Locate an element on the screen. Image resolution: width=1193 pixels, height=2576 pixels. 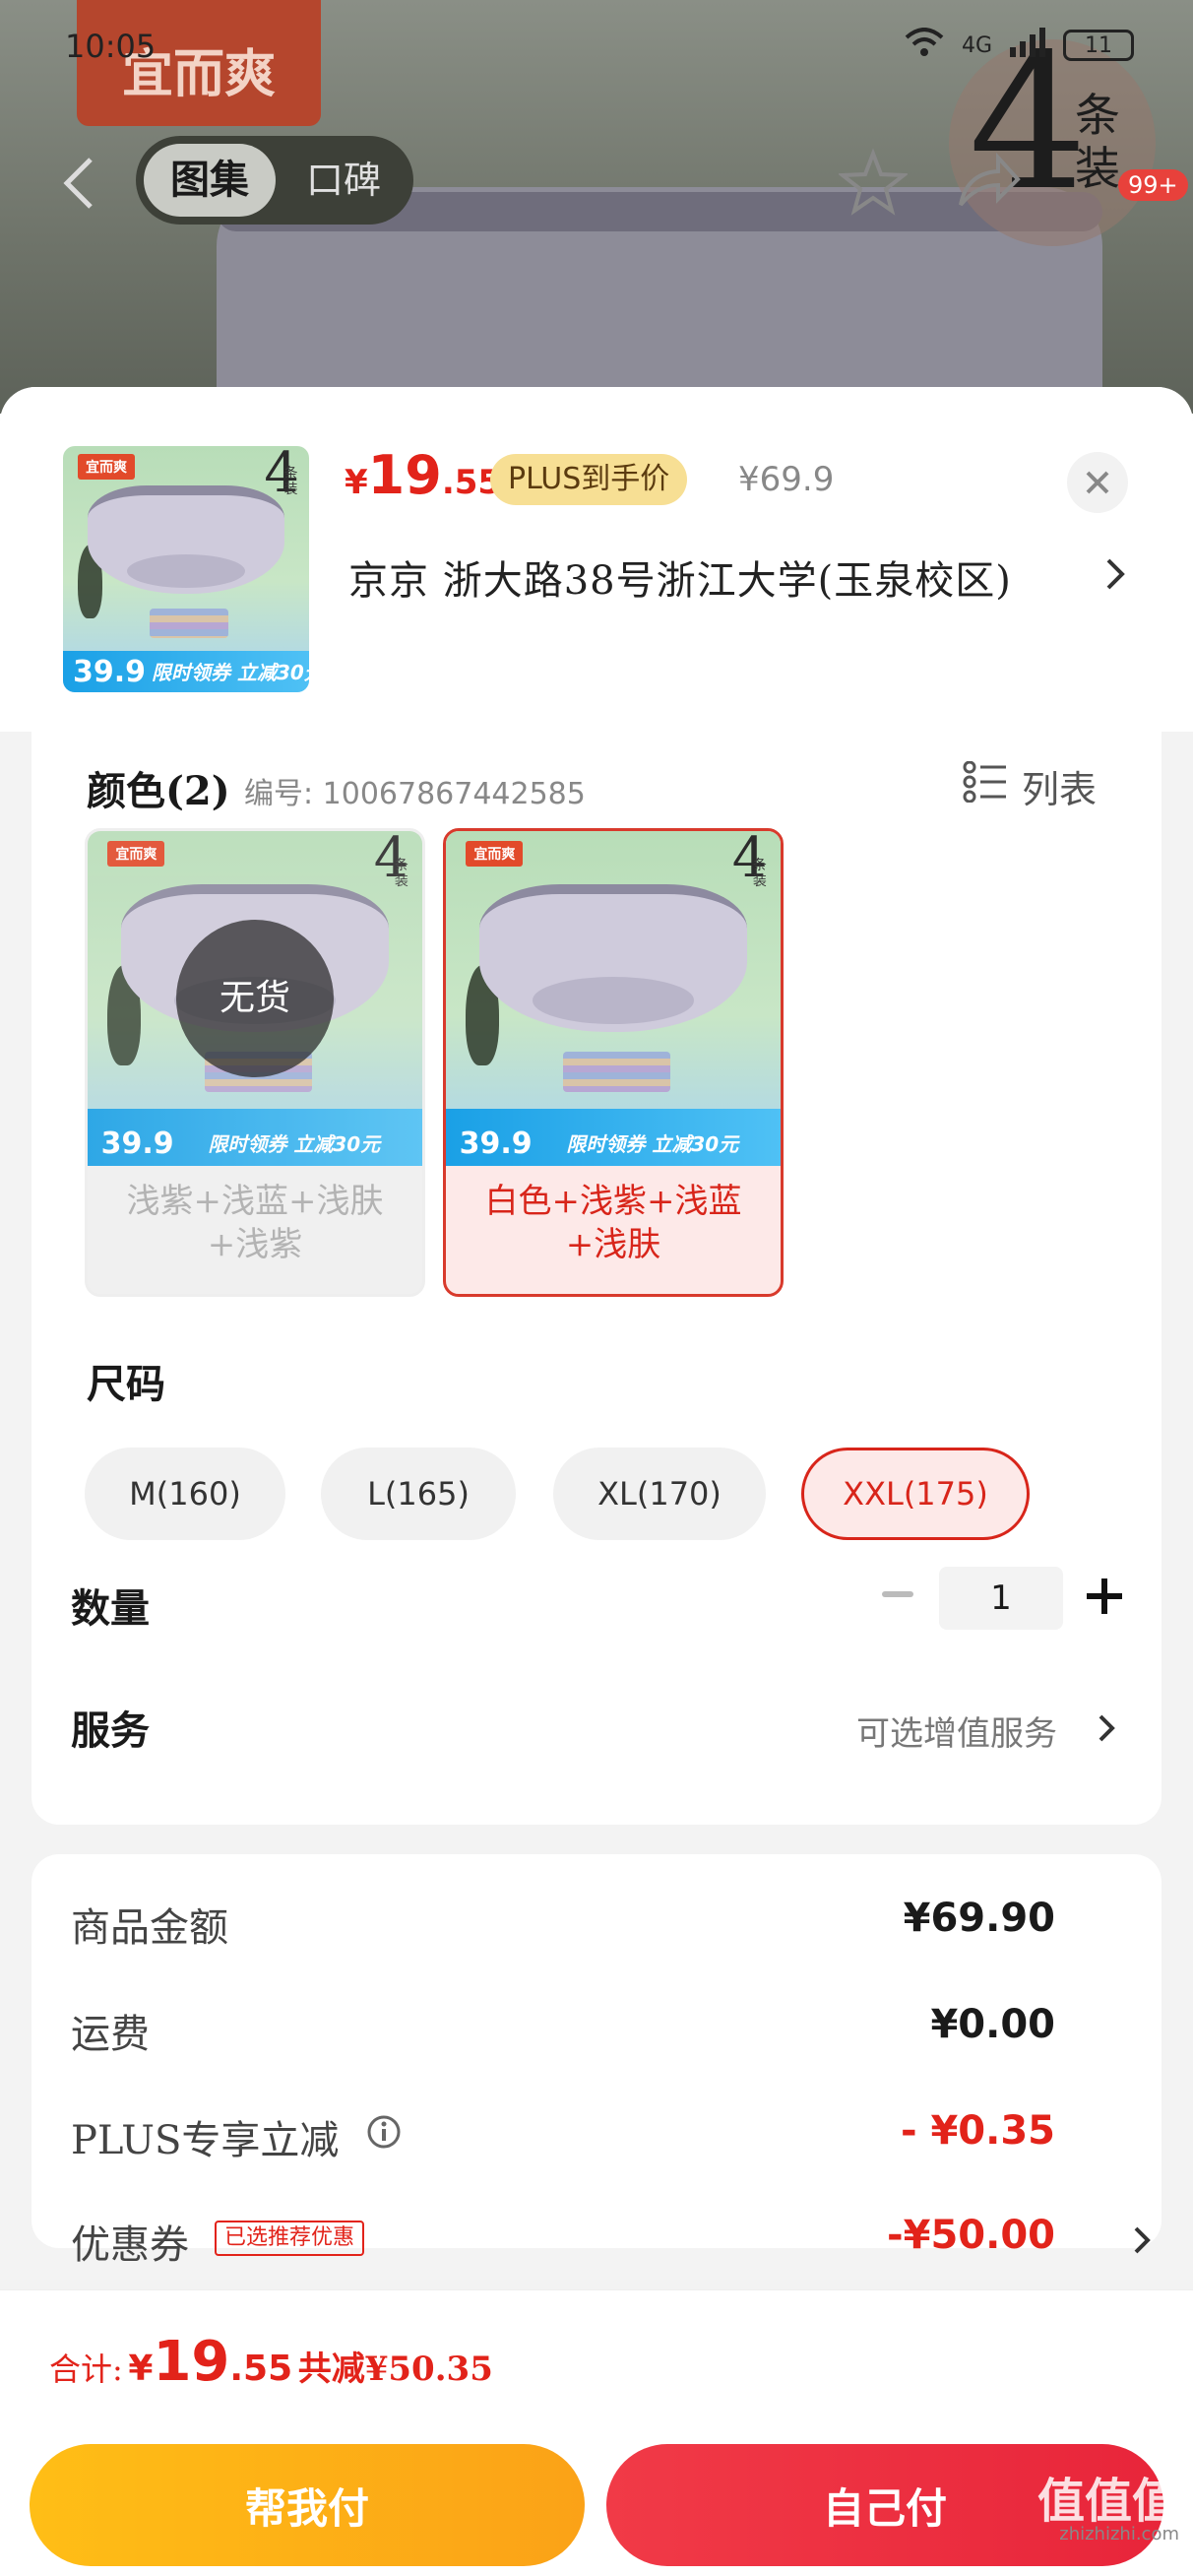
network-label: 4G is located at coordinates (976, 45).